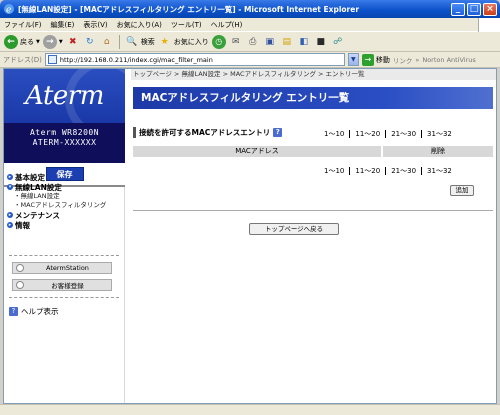 The height and width of the screenshot is (415, 500). What do you see at coordinates (65, 225) in the screenshot?
I see `nav-item-info: ▸ 情報` at bounding box center [65, 225].